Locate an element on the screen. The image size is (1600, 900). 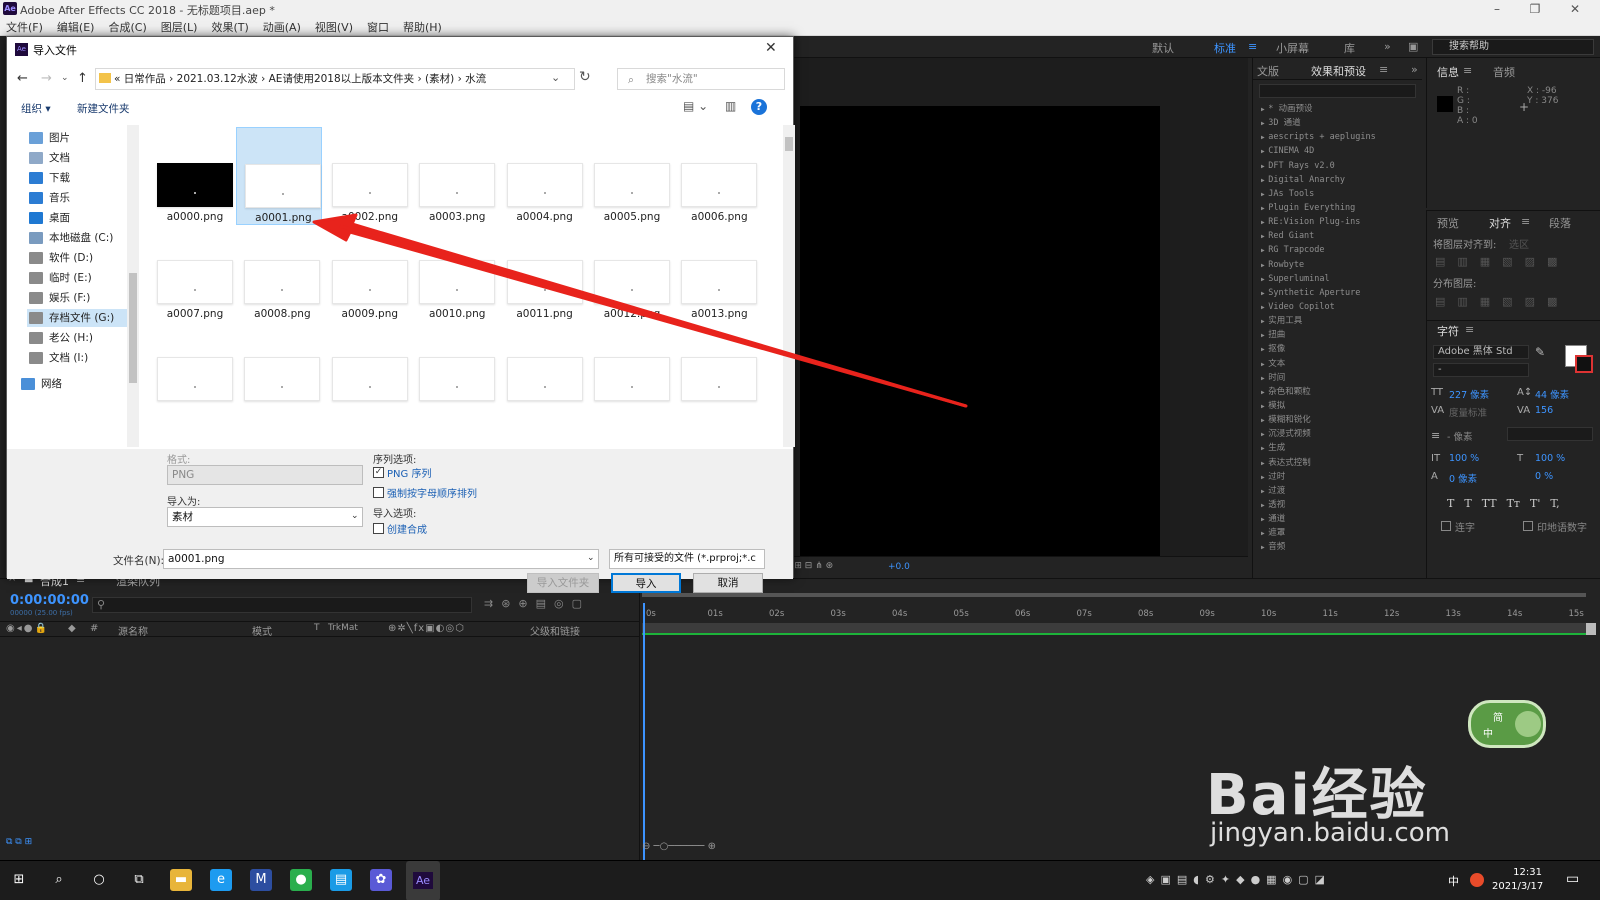
nav-item: 本地磁盘 (C:) is located at coordinates (77, 238).